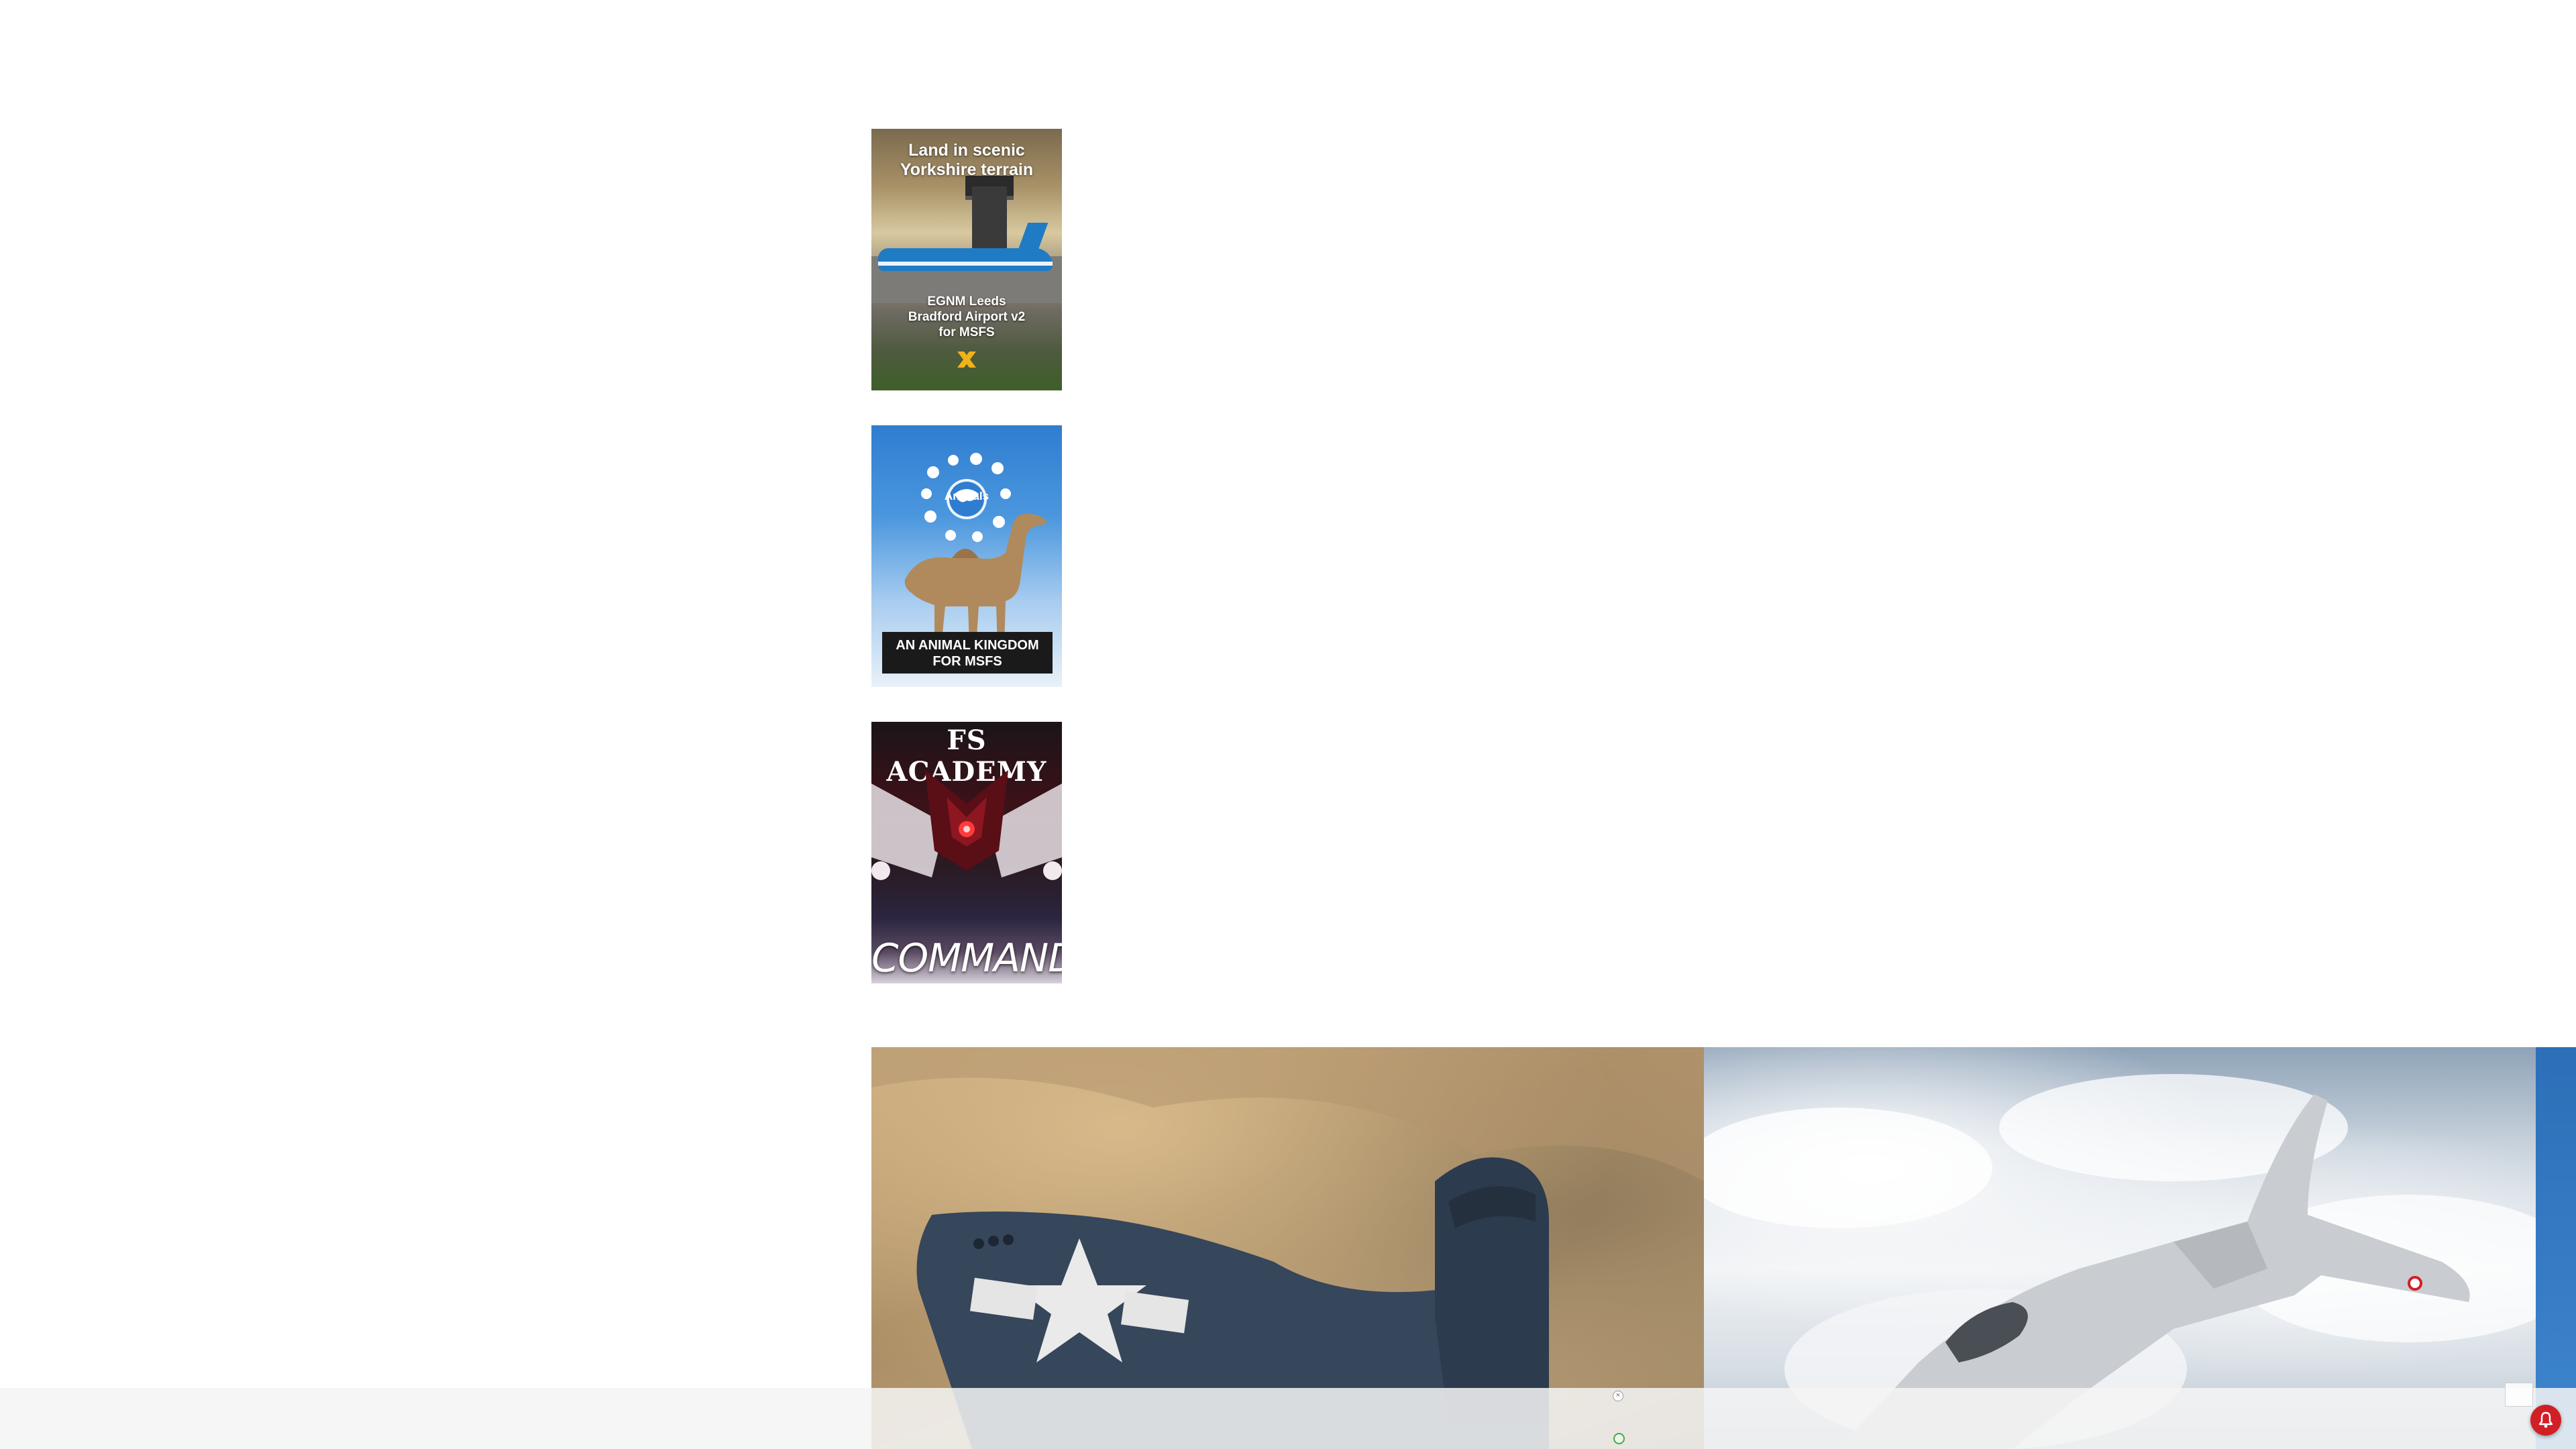  I want to click on ad-label-box: AN ANIMAL KINGDOM FOR MSFS, so click(967, 653).